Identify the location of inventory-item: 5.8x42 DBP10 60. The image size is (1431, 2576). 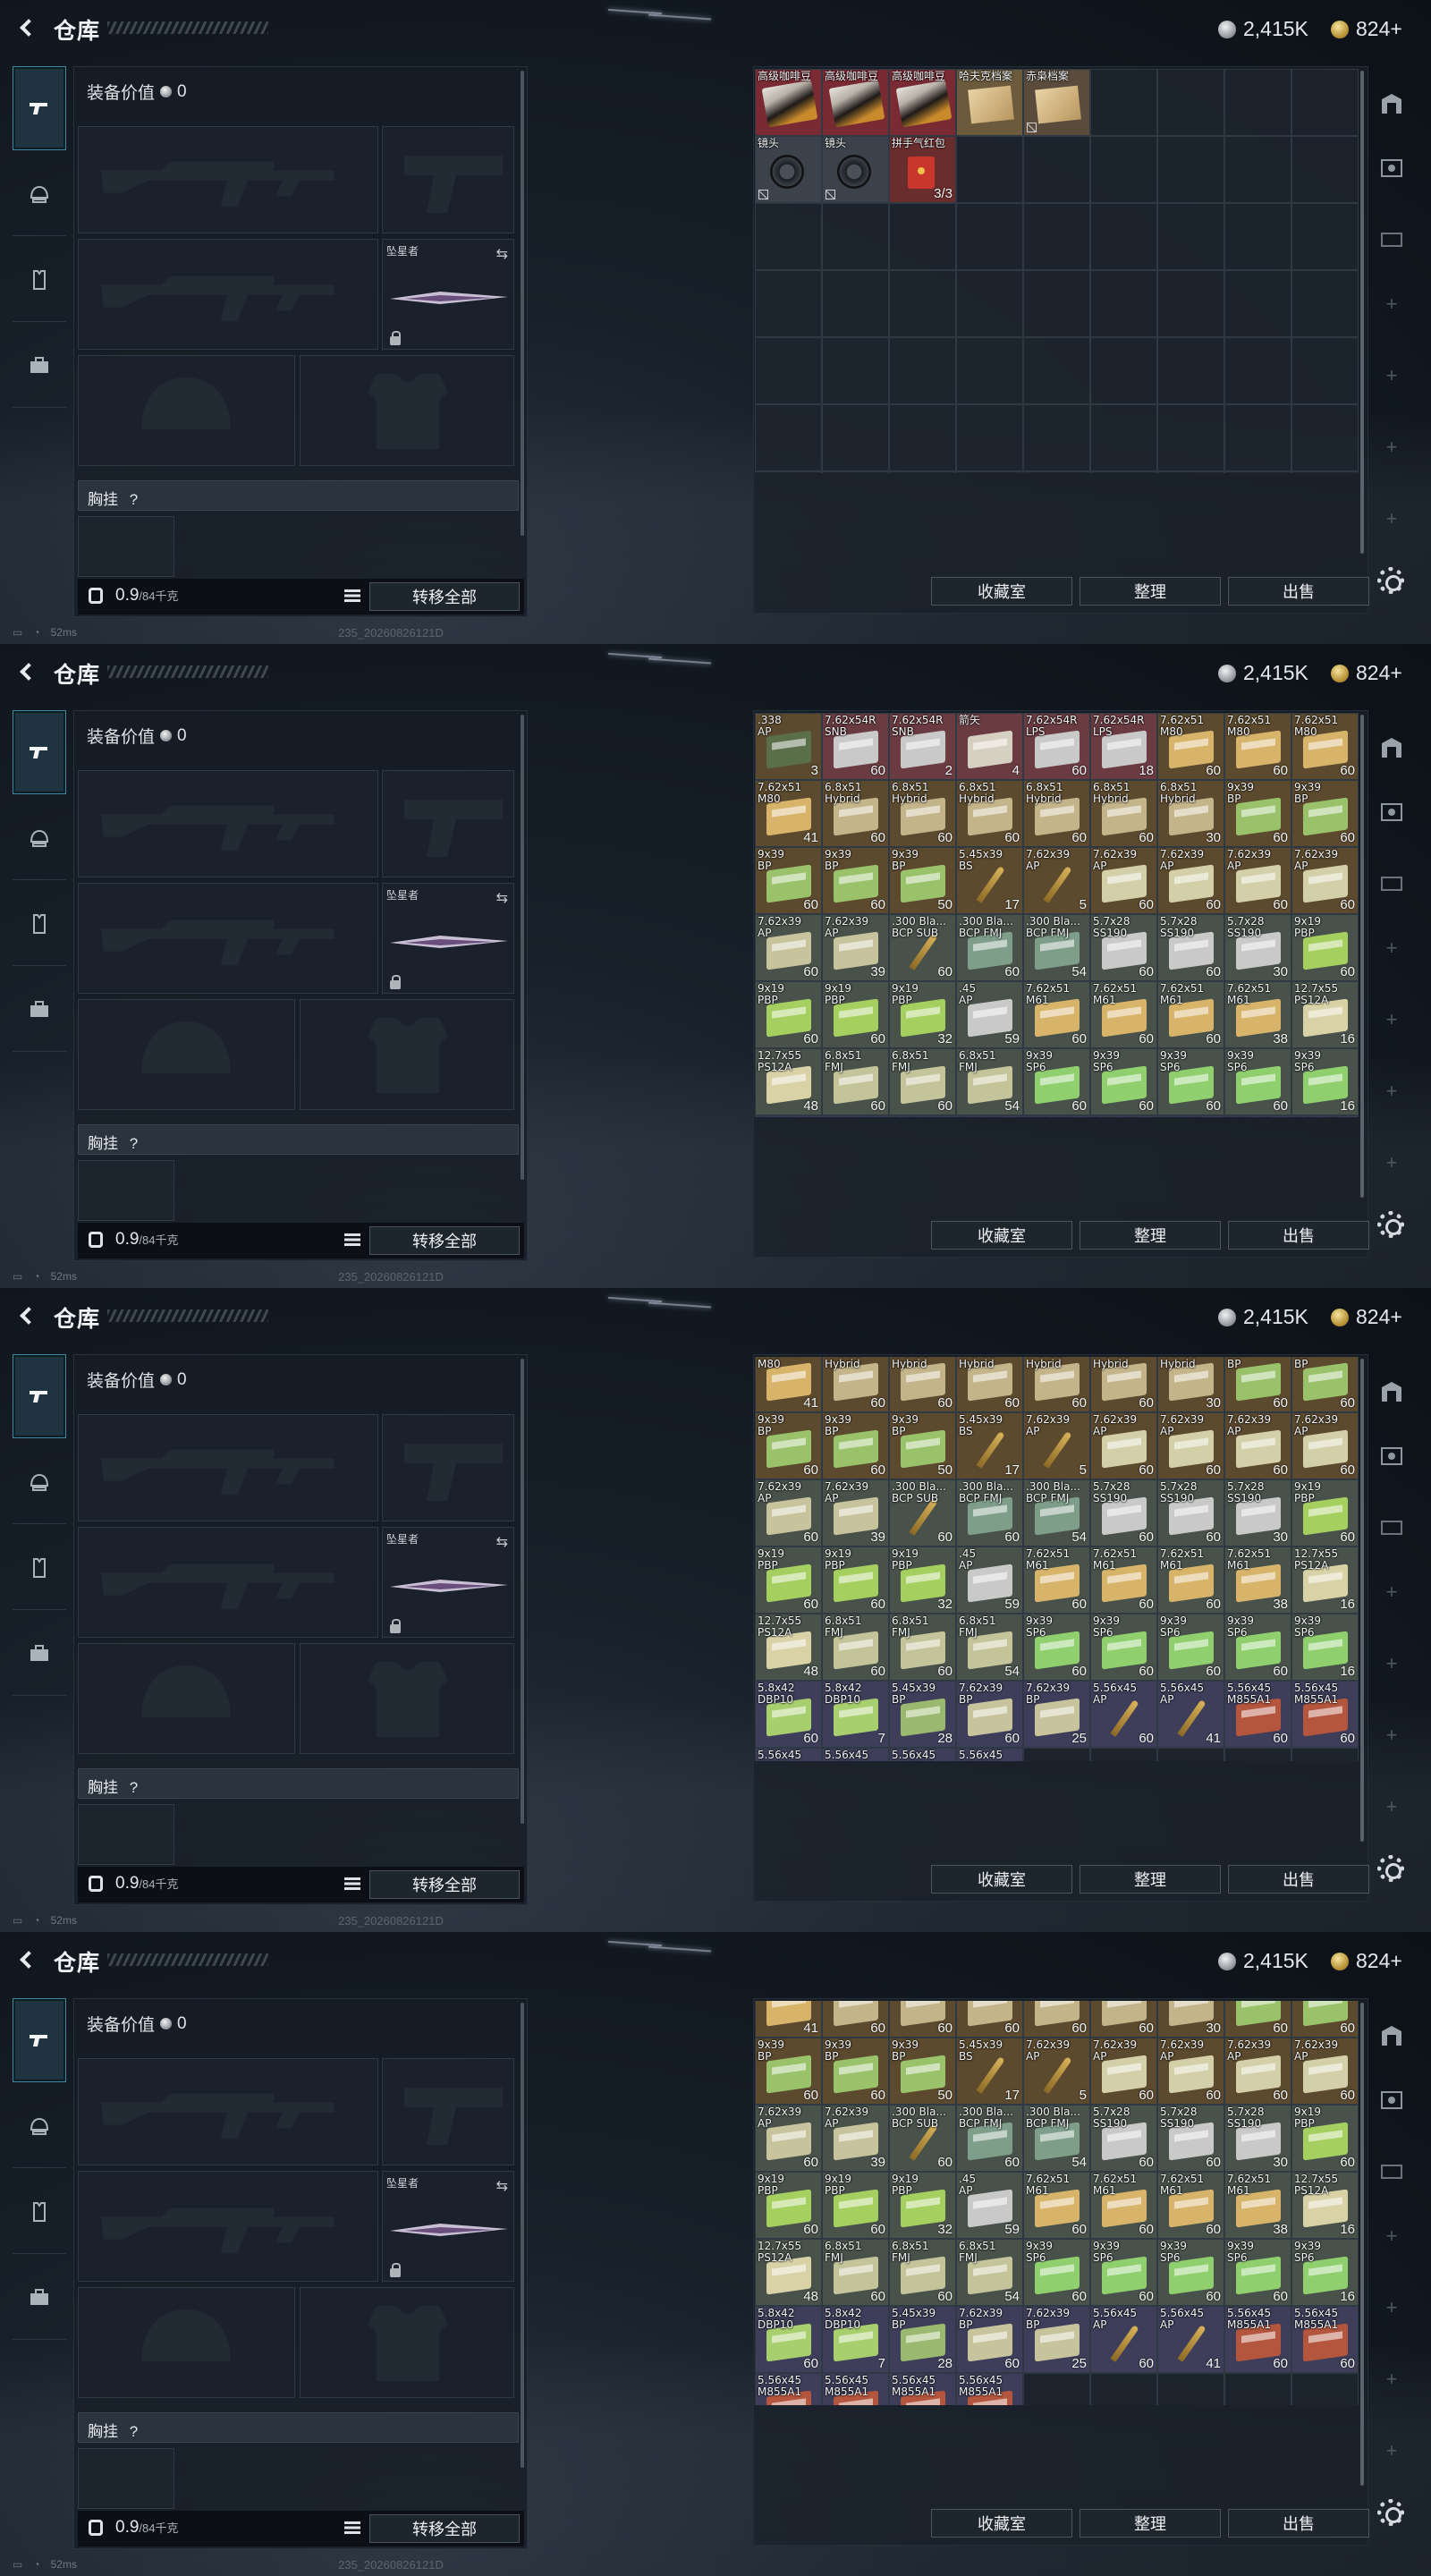
(789, 2340).